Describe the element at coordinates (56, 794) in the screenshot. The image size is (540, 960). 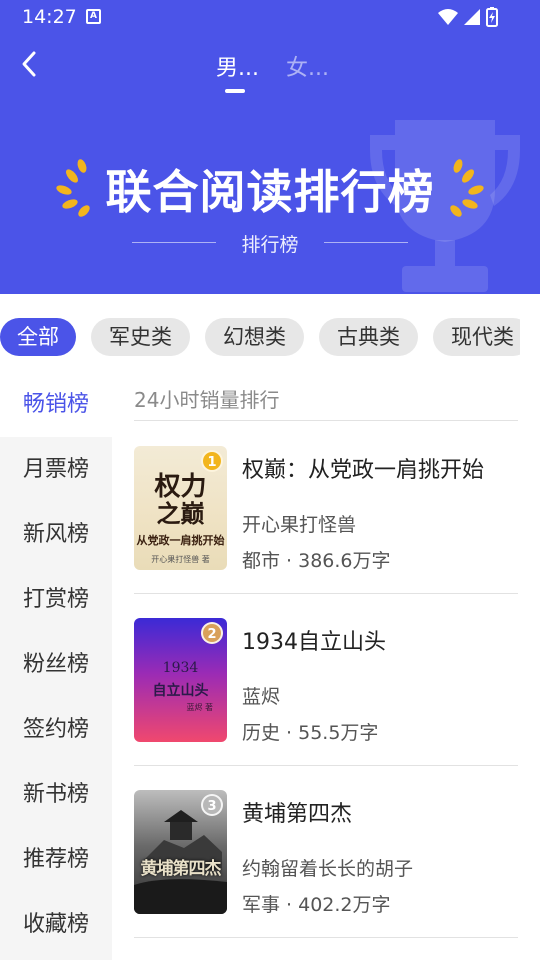
I see `sidebar-item-newbooks: 新书榜` at that location.